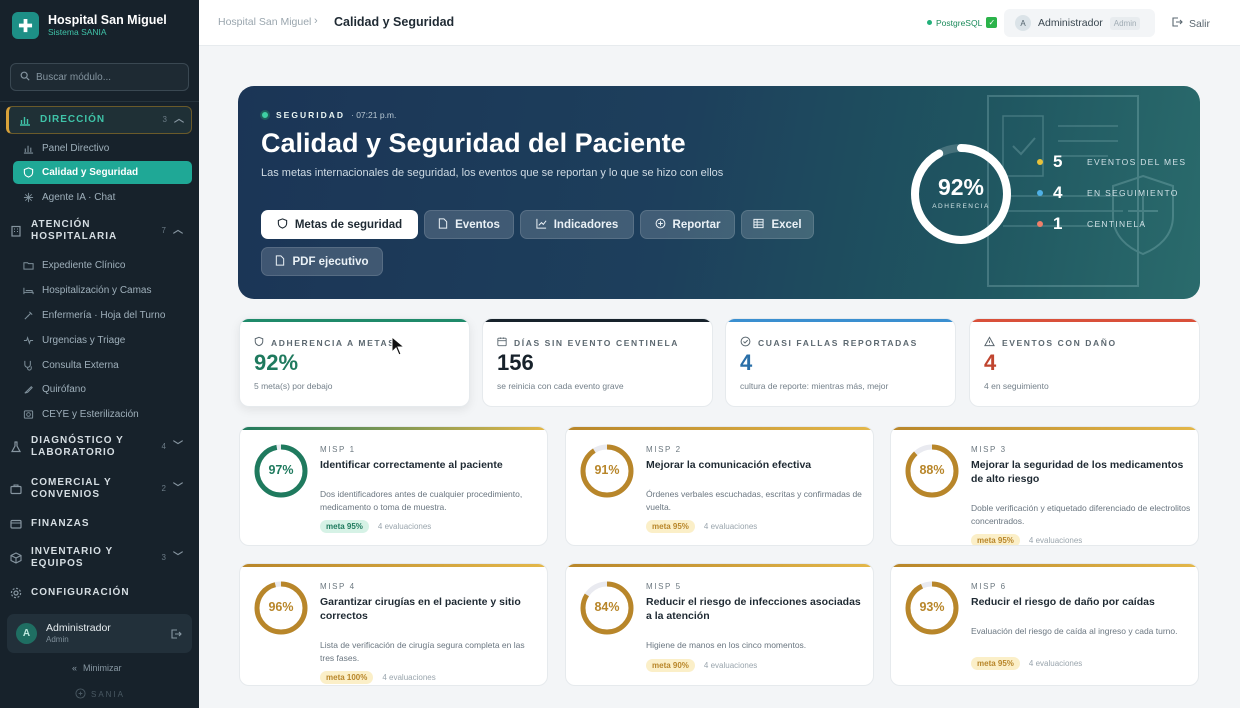  What do you see at coordinates (687, 224) in the screenshot?
I see `reportar-button: Reportar` at bounding box center [687, 224].